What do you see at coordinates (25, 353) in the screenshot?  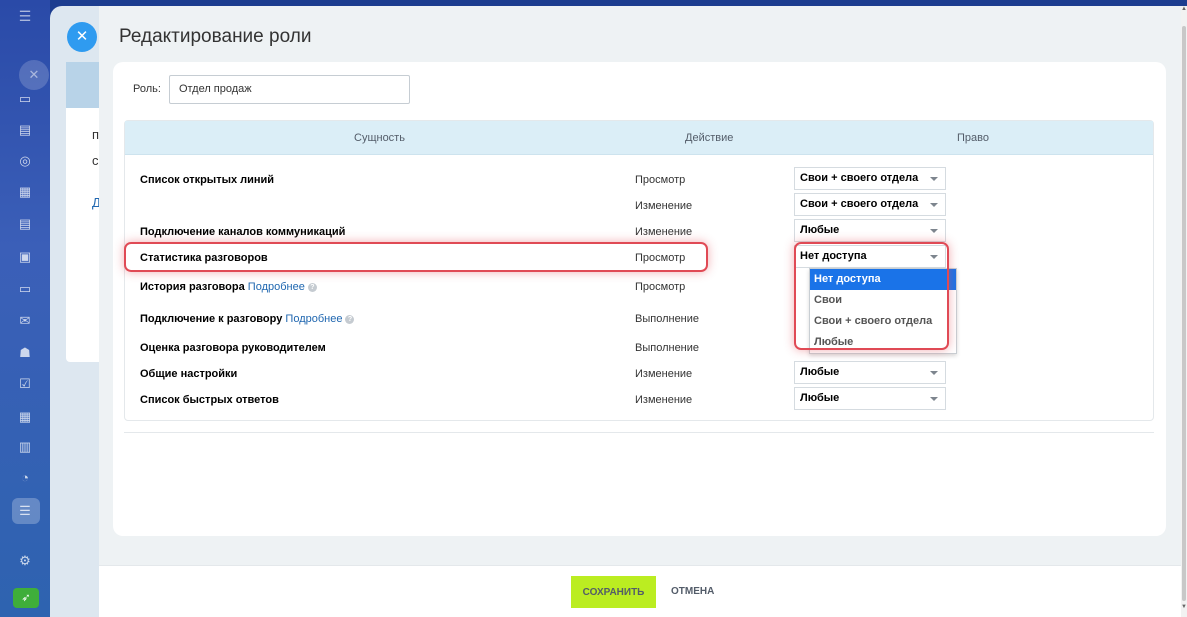 I see `group-icon: ☗` at bounding box center [25, 353].